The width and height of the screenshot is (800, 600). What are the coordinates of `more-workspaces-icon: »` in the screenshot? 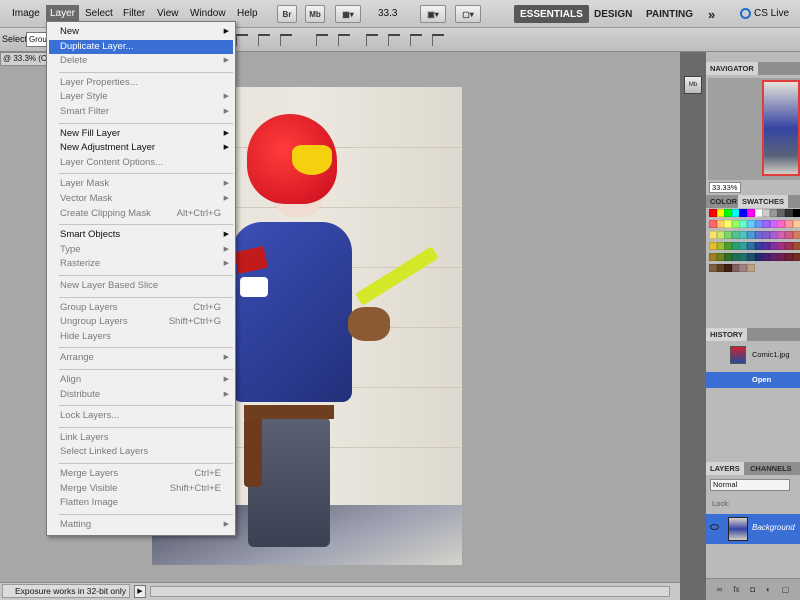 It's located at (711, 14).